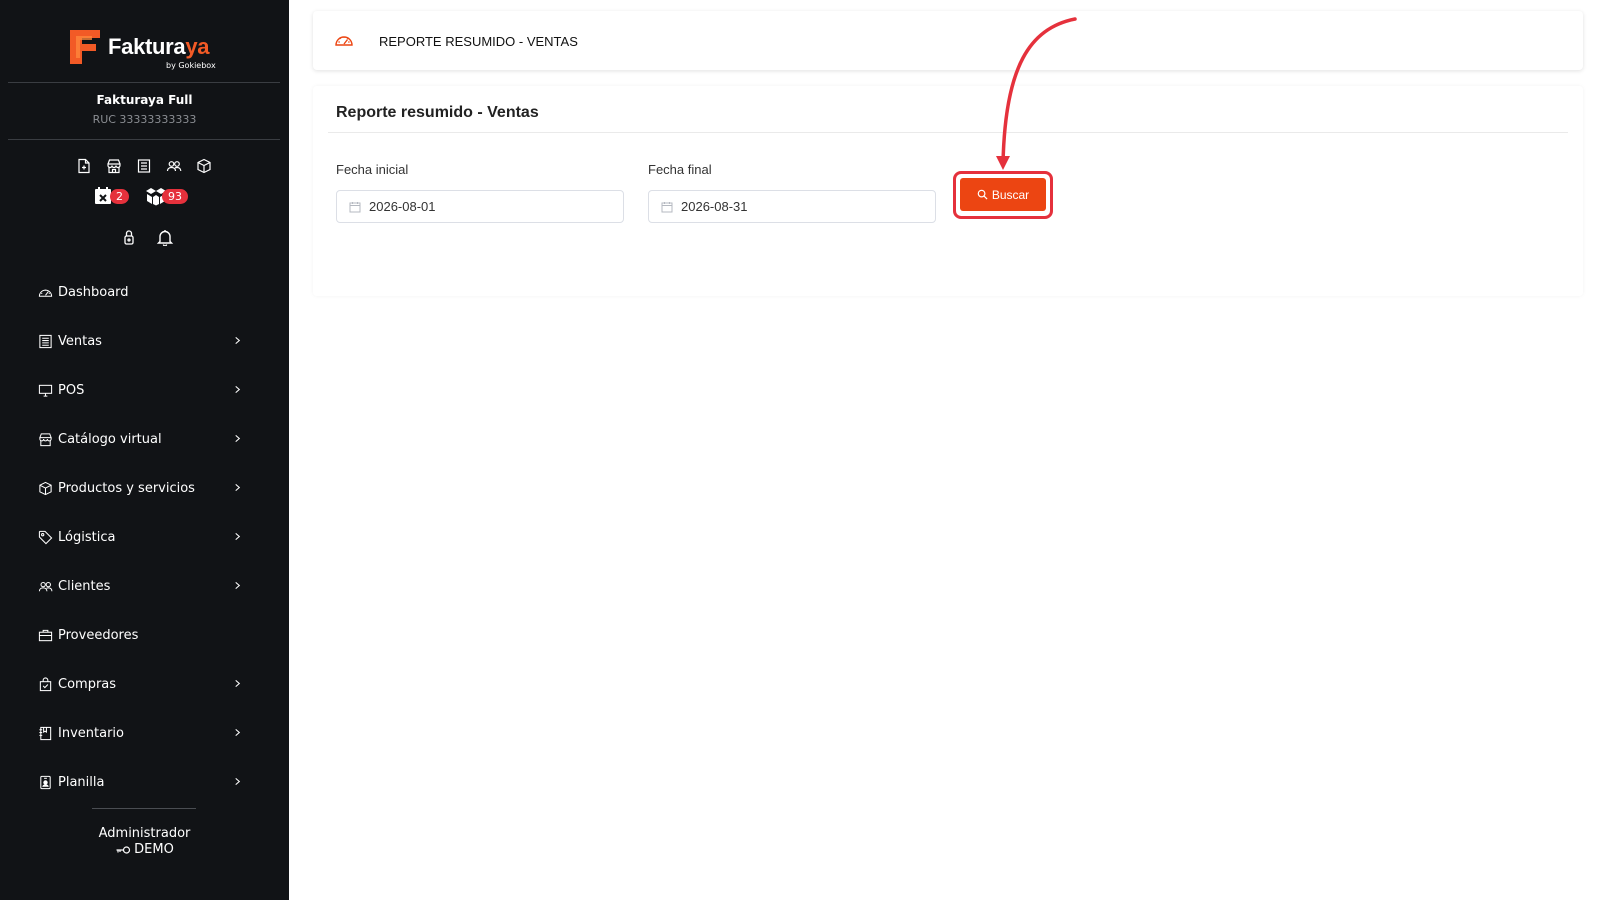  I want to click on sidebar-item-label: Inventario, so click(91, 733).